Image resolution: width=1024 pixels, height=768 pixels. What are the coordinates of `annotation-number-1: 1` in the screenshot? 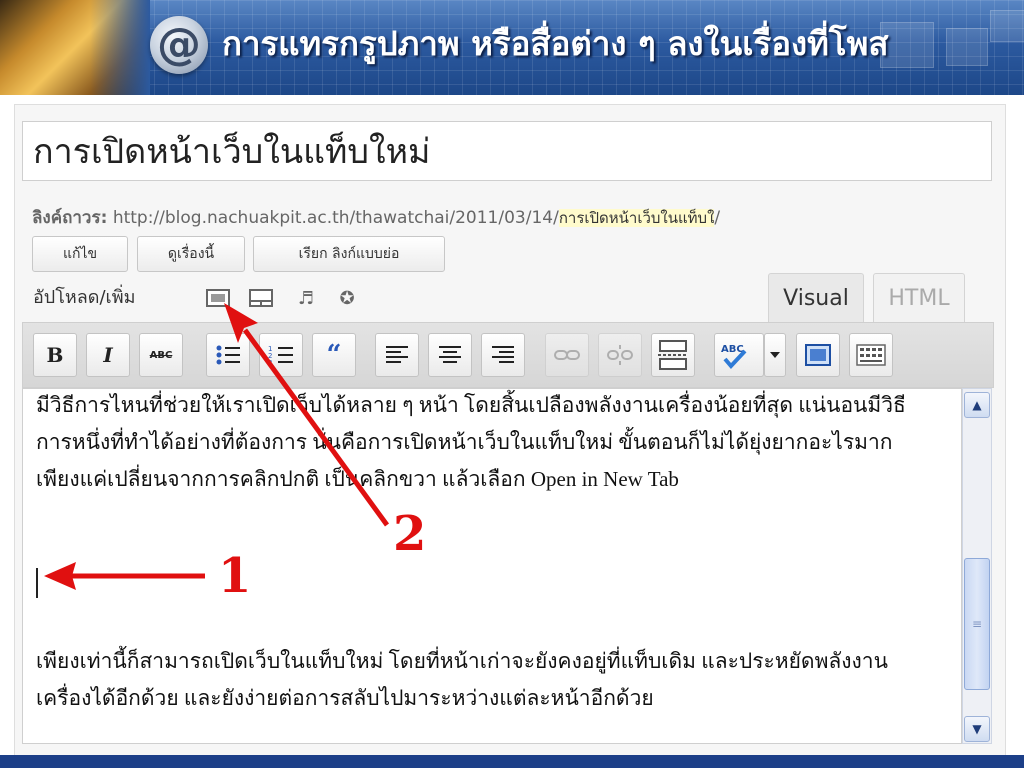 It's located at (235, 576).